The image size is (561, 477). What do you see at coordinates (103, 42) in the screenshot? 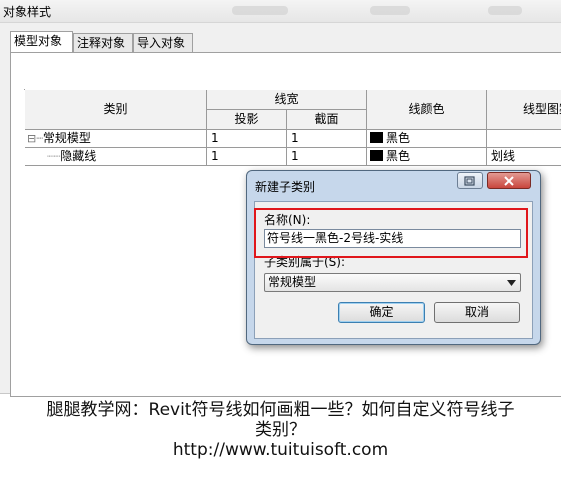
I see `tab-annotation-objects: 注释对象` at bounding box center [103, 42].